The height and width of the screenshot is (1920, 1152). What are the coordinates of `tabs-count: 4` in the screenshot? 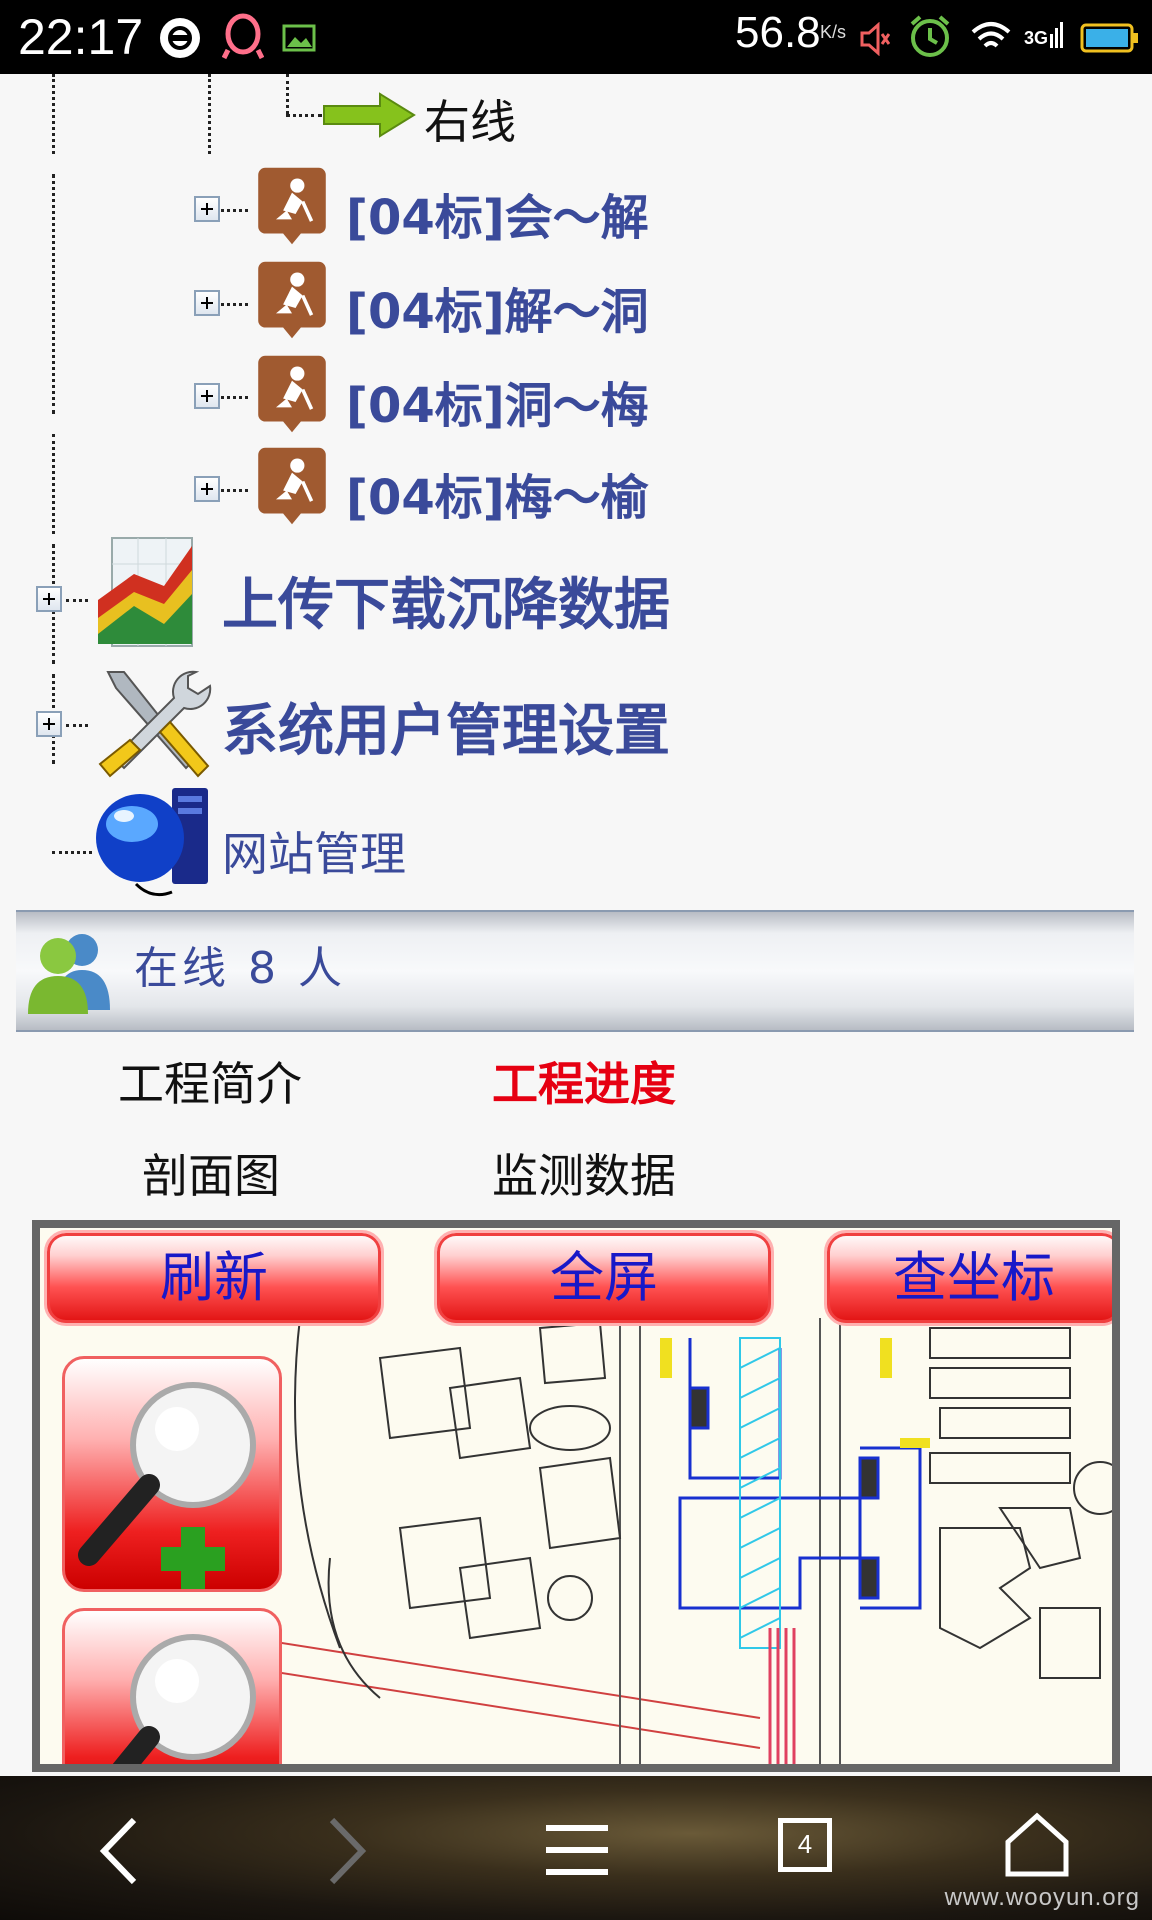 It's located at (805, 1844).